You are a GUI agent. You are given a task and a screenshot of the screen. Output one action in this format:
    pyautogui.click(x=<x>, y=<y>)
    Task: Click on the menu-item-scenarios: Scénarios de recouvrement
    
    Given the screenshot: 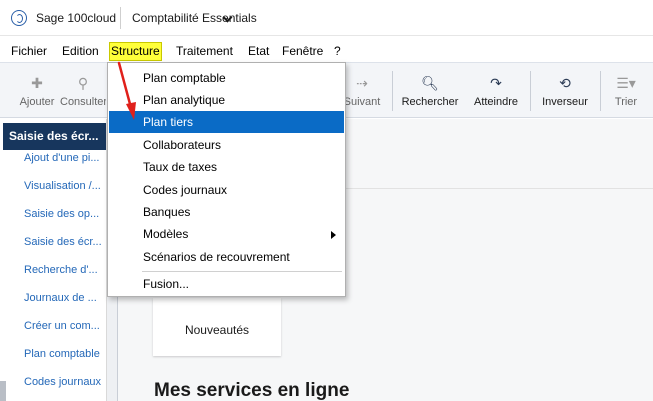 What is the action you would take?
    pyautogui.click(x=226, y=257)
    